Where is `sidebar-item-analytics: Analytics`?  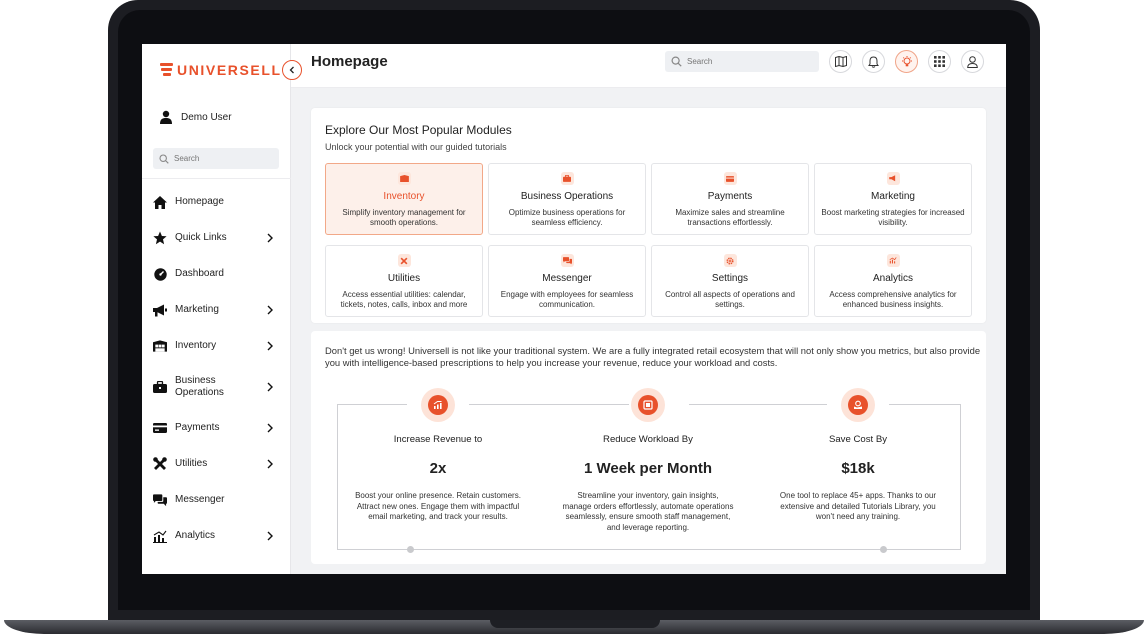 sidebar-item-analytics: Analytics is located at coordinates (216, 536).